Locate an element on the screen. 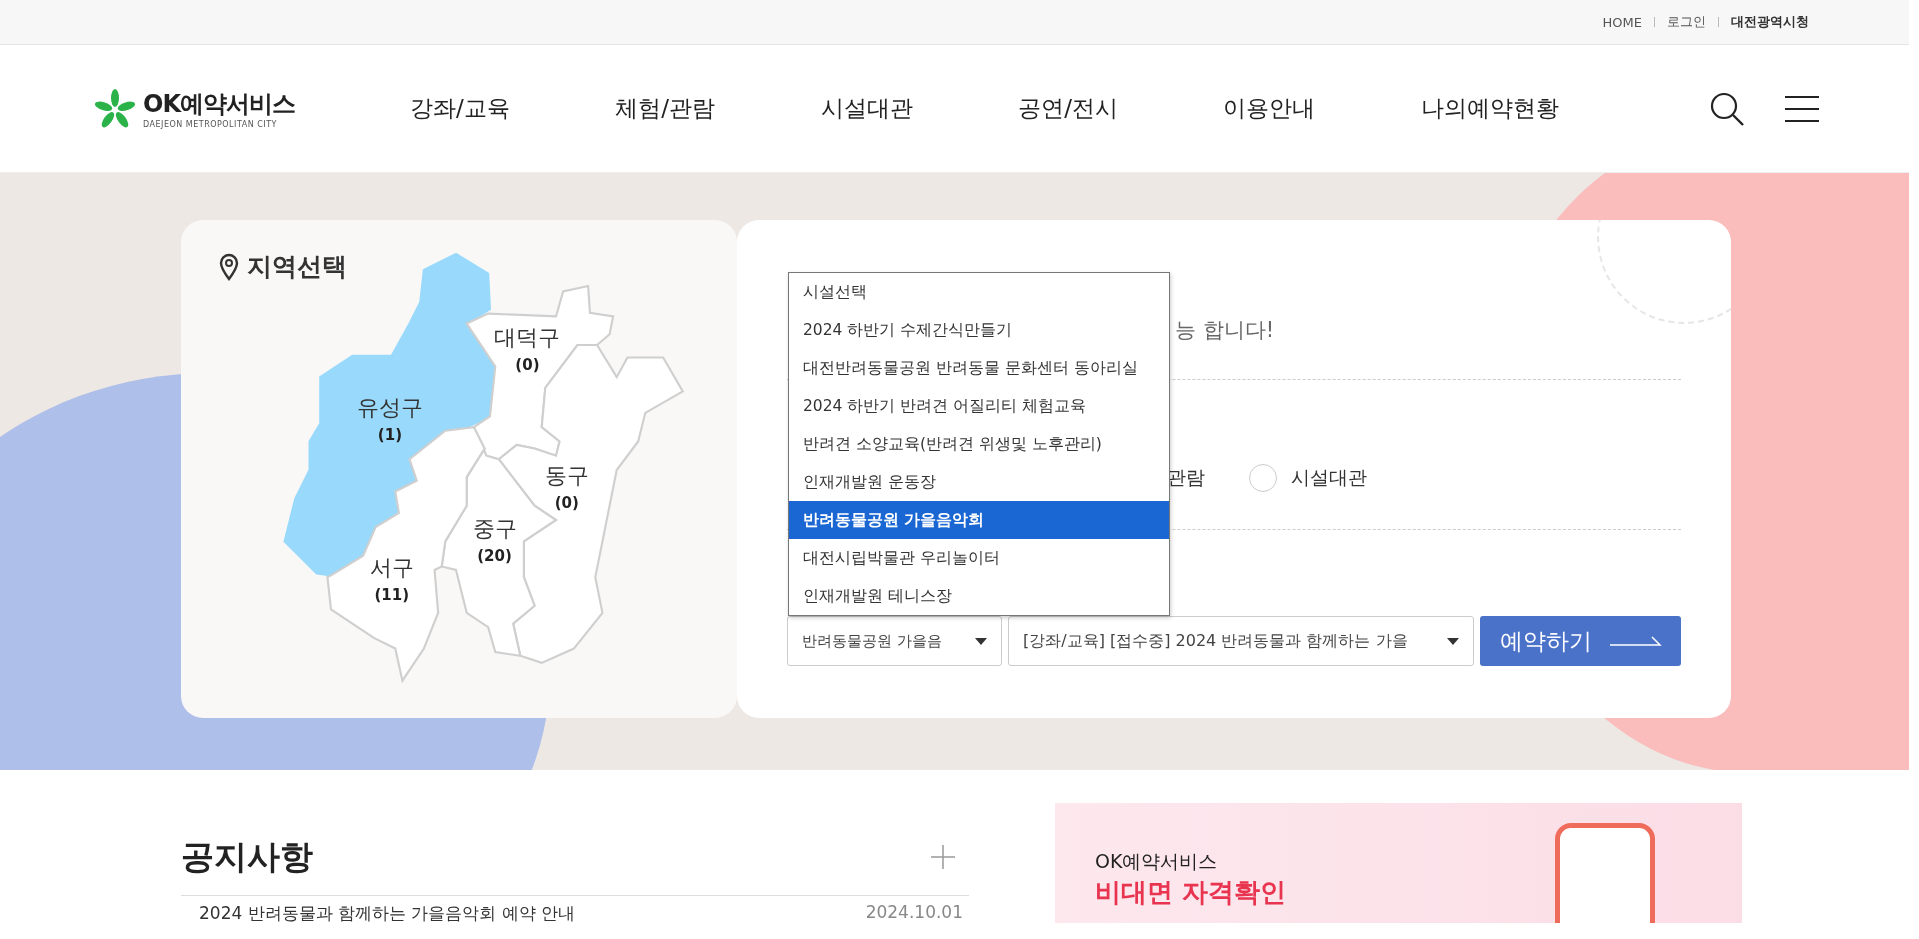 The image size is (1919, 939). nav-item: 나의예약현황 is located at coordinates (1490, 108).